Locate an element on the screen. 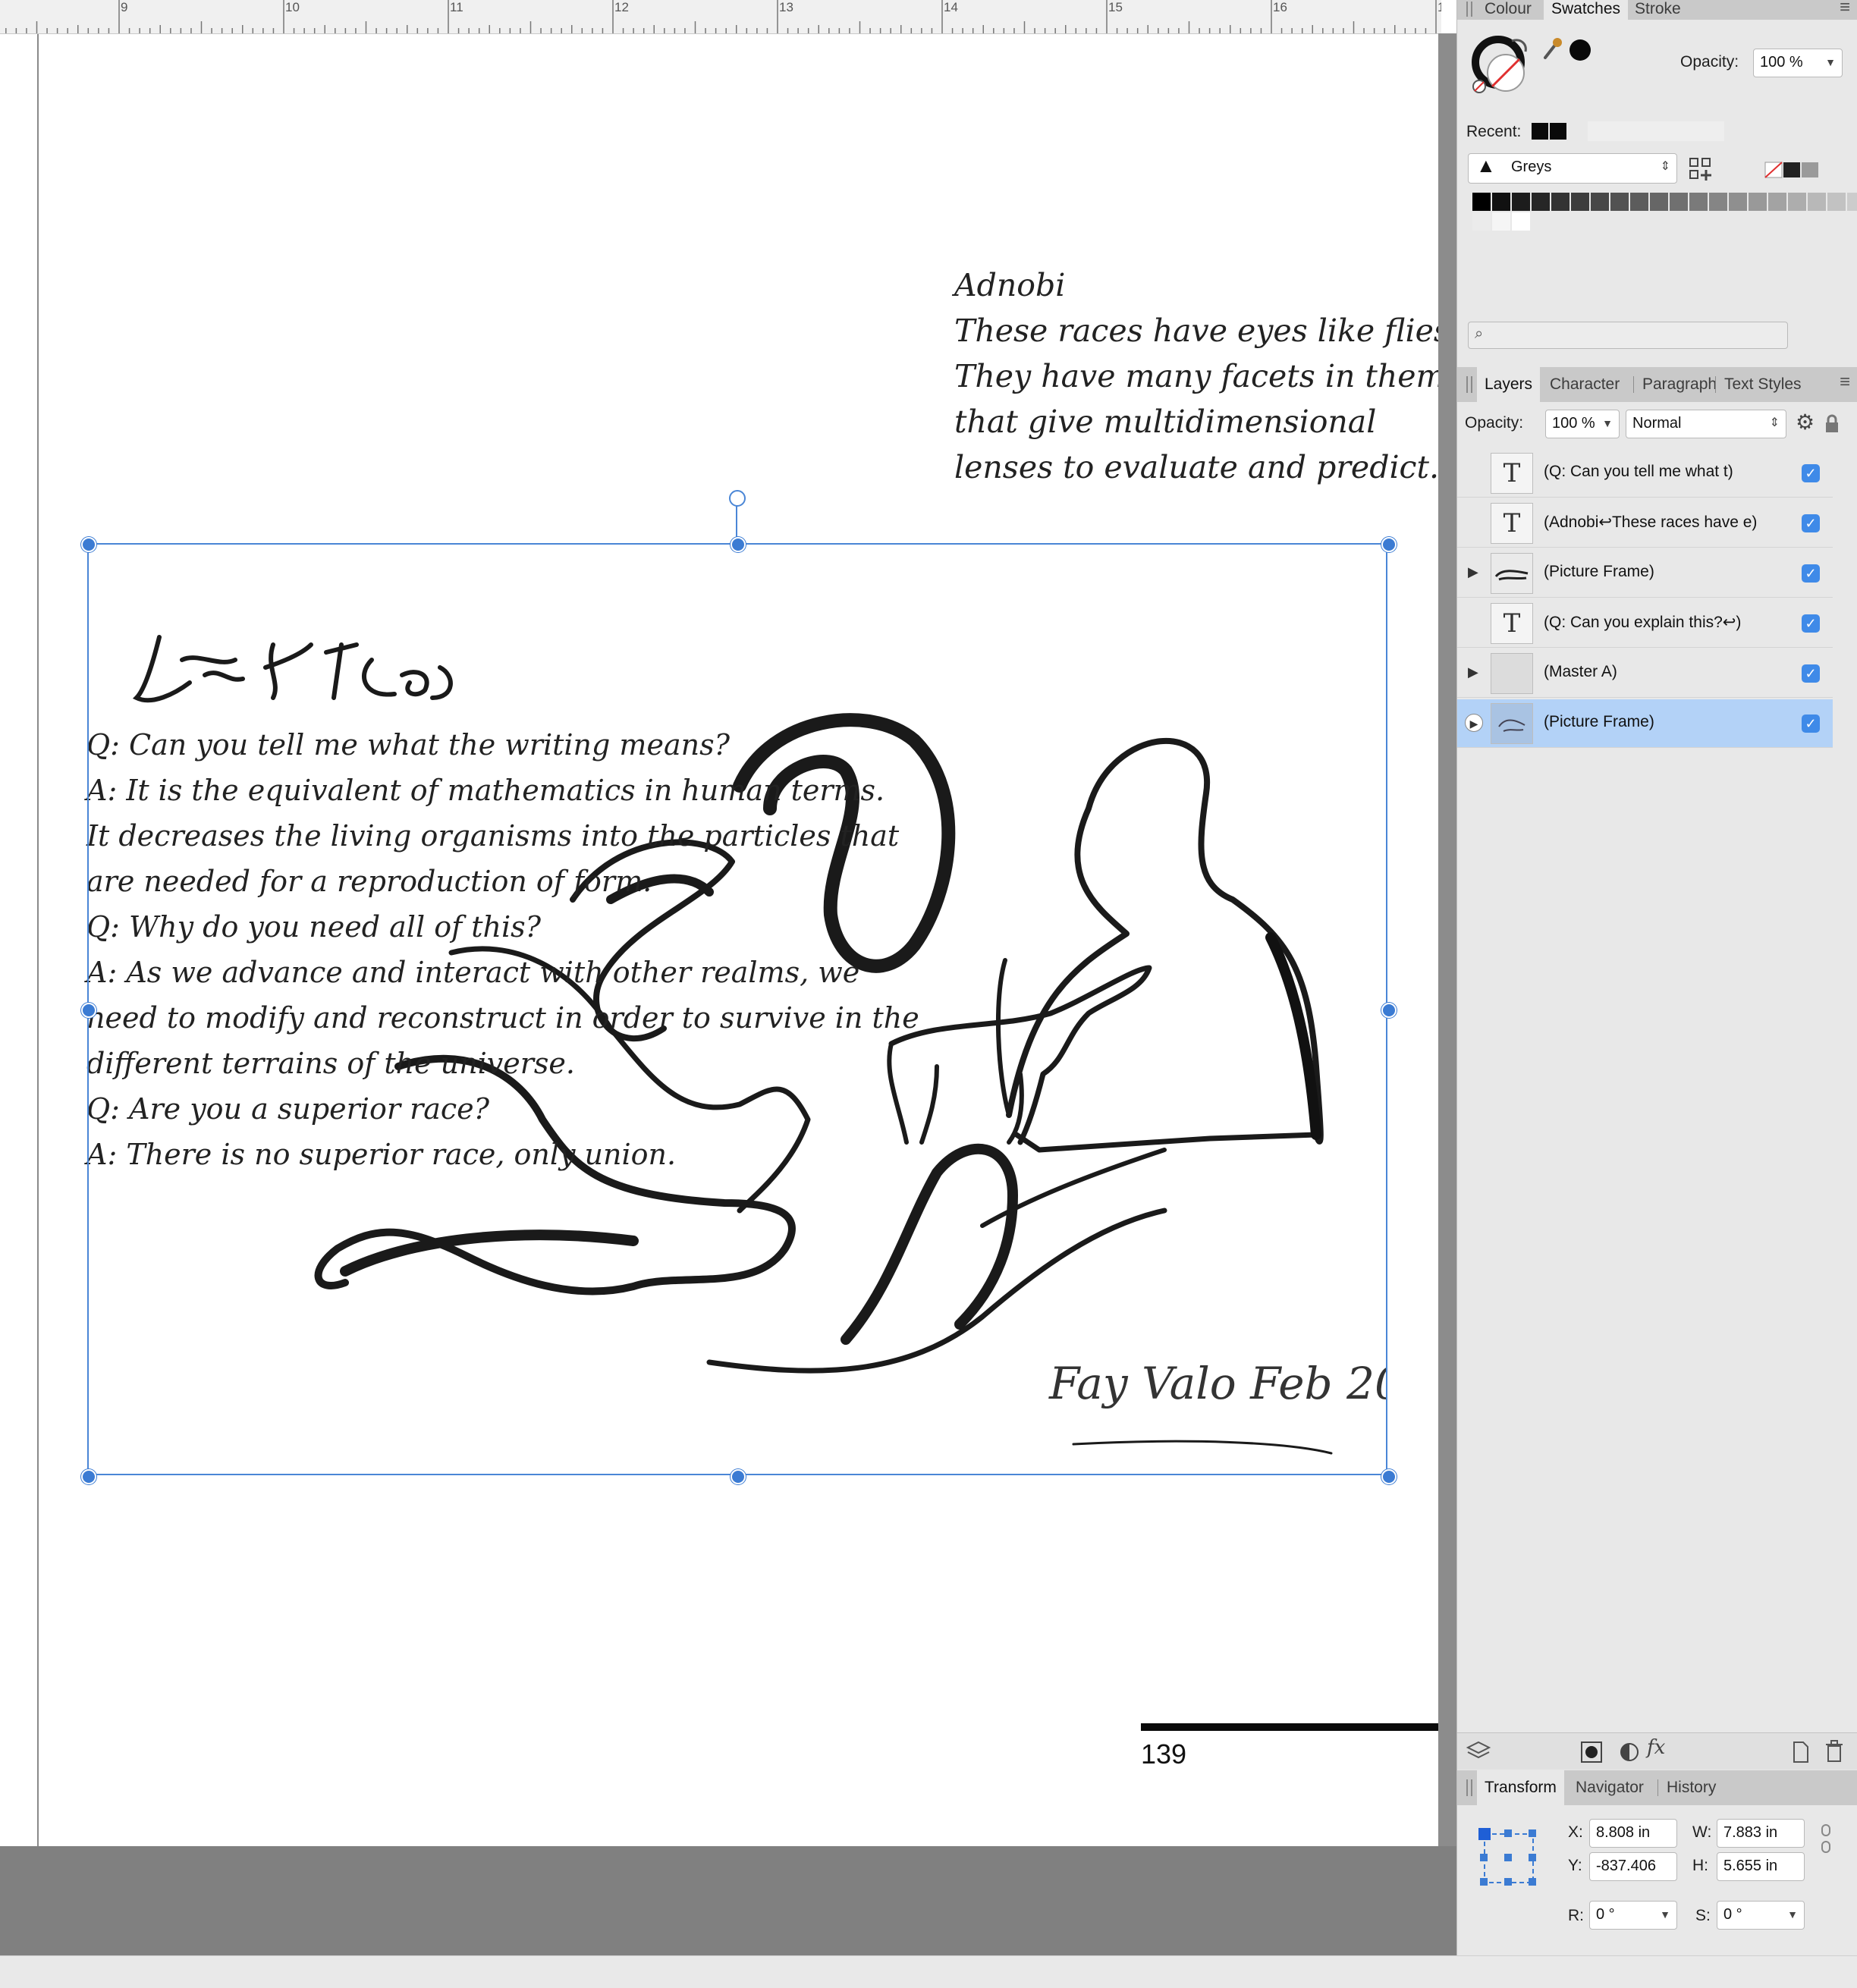 This screenshot has height=1988, width=1857. swatch-search-field: ⌕ is located at coordinates (1628, 335).